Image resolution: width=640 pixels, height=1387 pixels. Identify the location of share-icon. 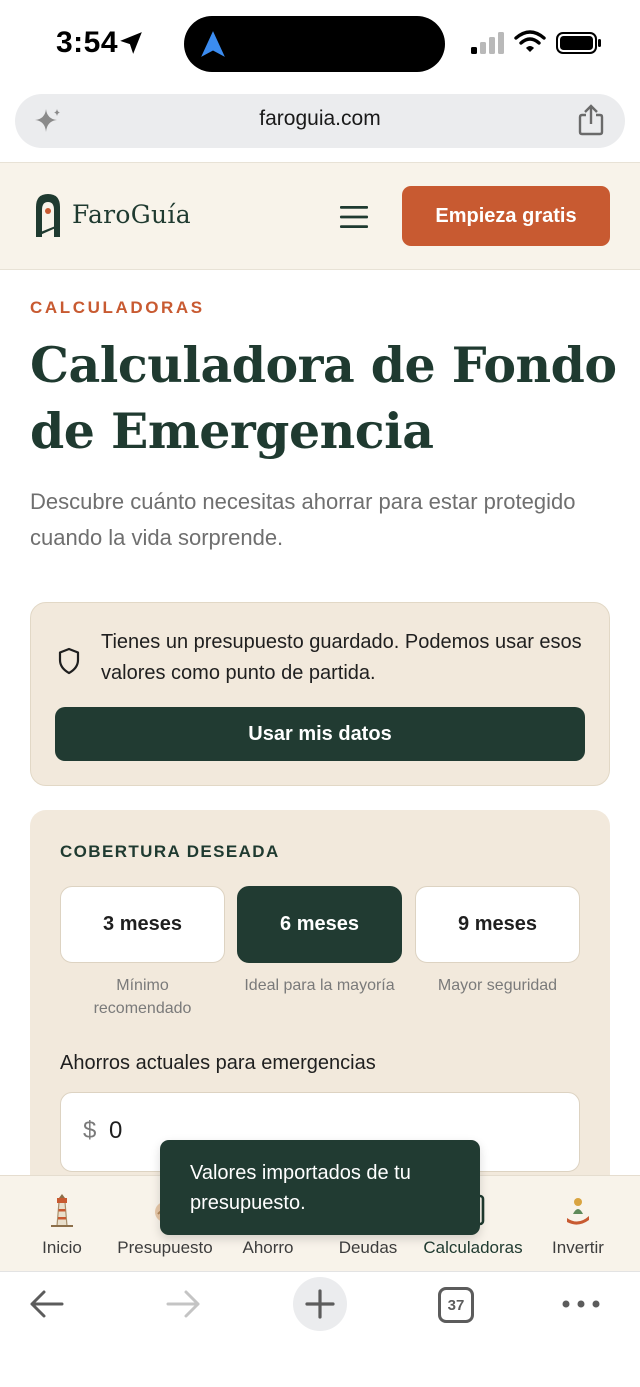
(591, 120).